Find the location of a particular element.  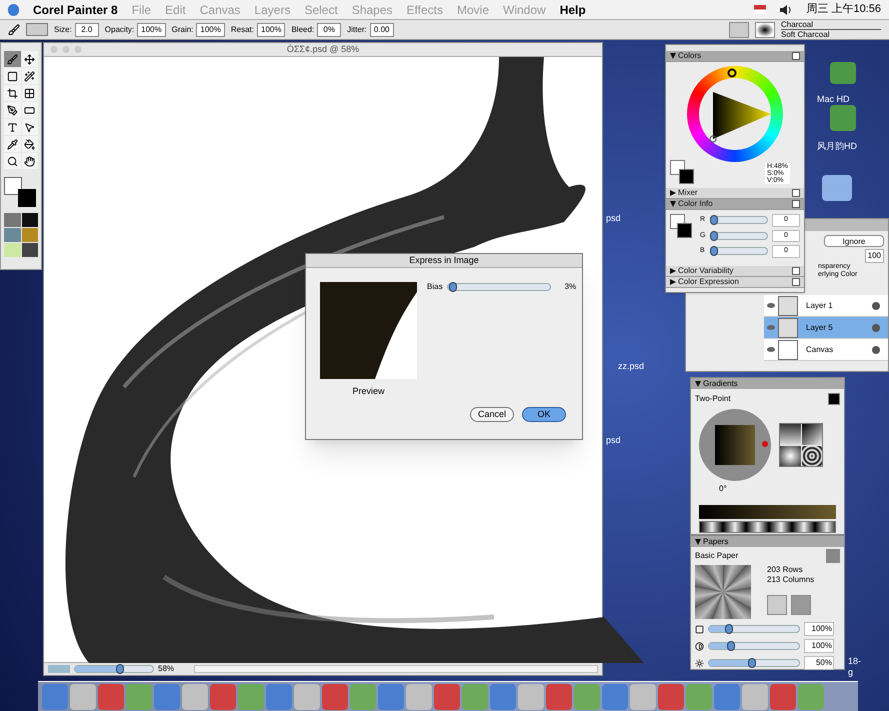

brightness-icon is located at coordinates (699, 663).